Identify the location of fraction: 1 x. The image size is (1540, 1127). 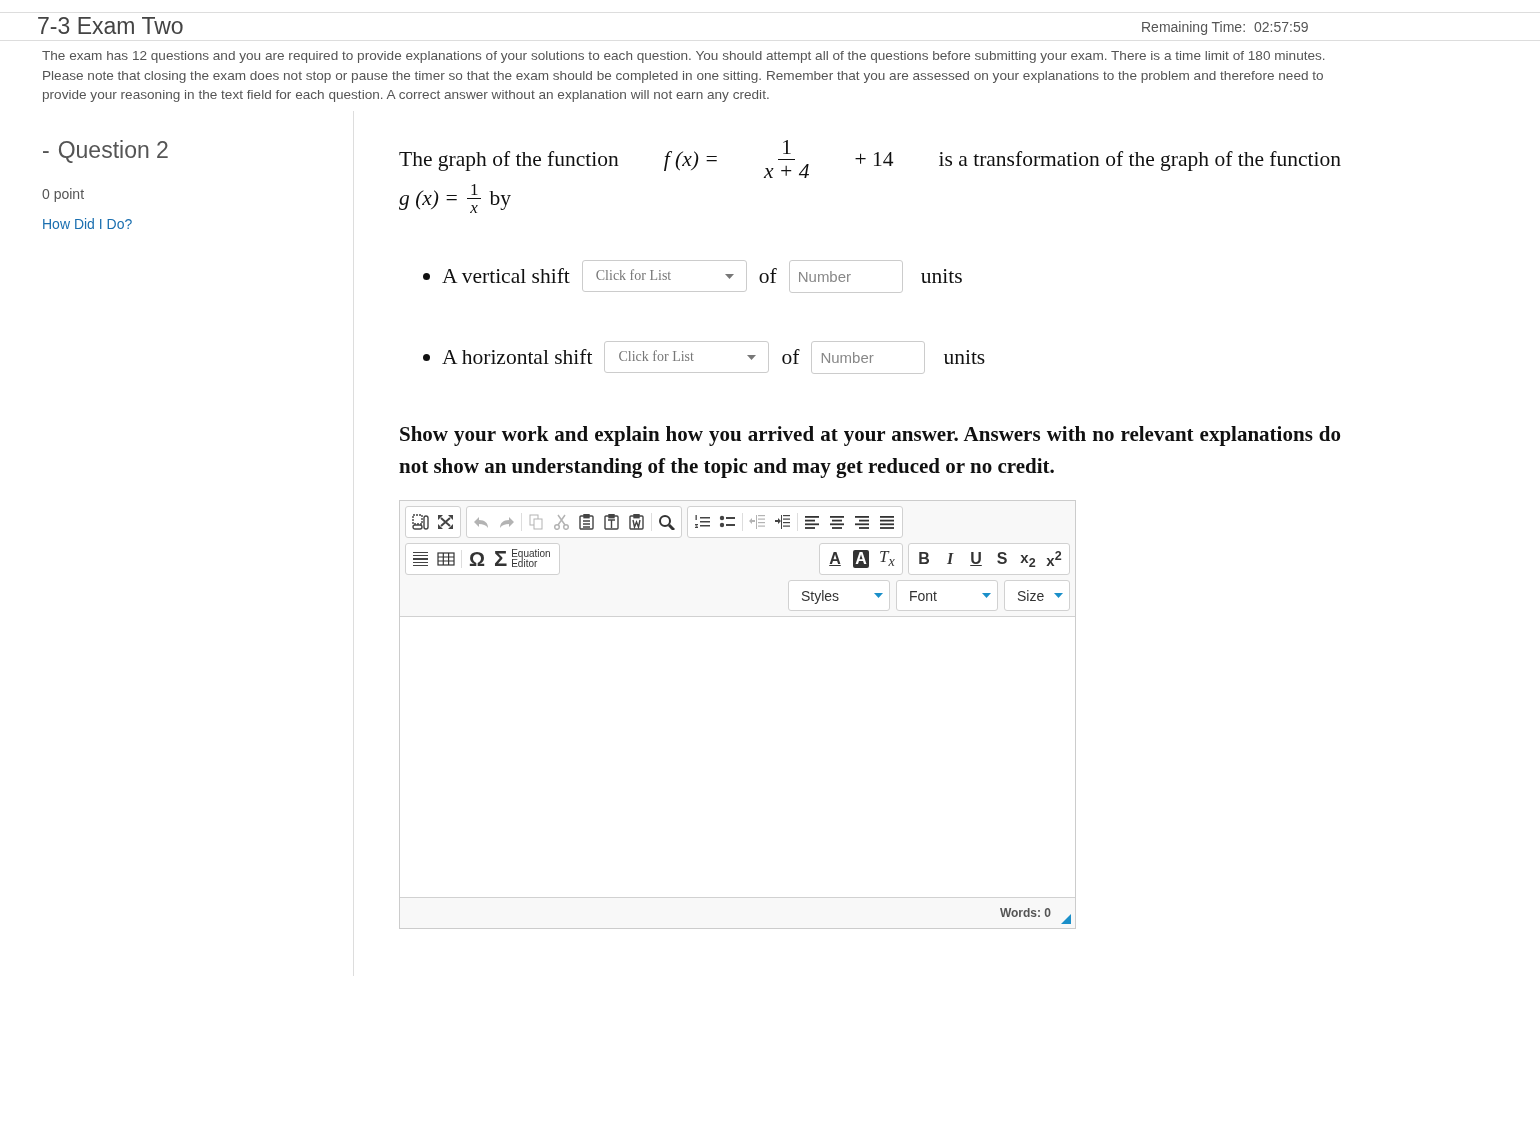
(474, 199).